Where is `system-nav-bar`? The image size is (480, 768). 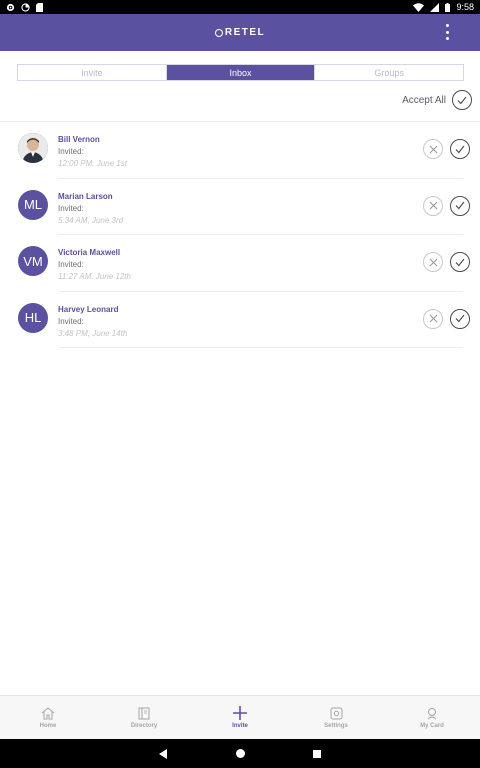
system-nav-bar is located at coordinates (240, 753).